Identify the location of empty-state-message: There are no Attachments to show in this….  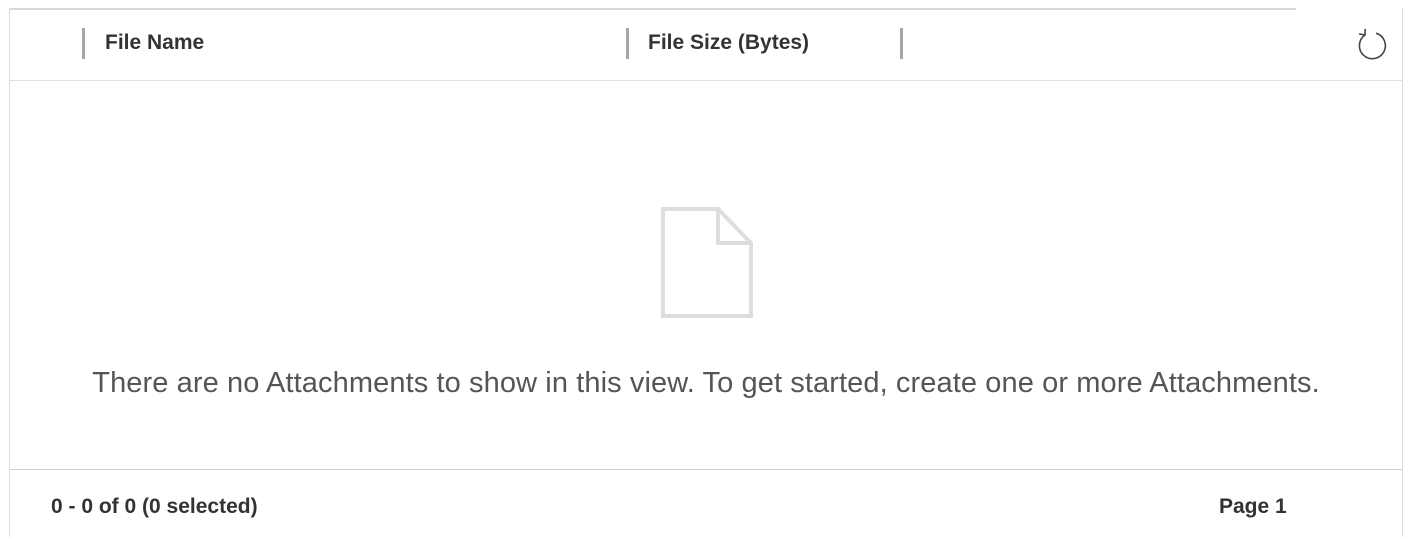
(706, 383).